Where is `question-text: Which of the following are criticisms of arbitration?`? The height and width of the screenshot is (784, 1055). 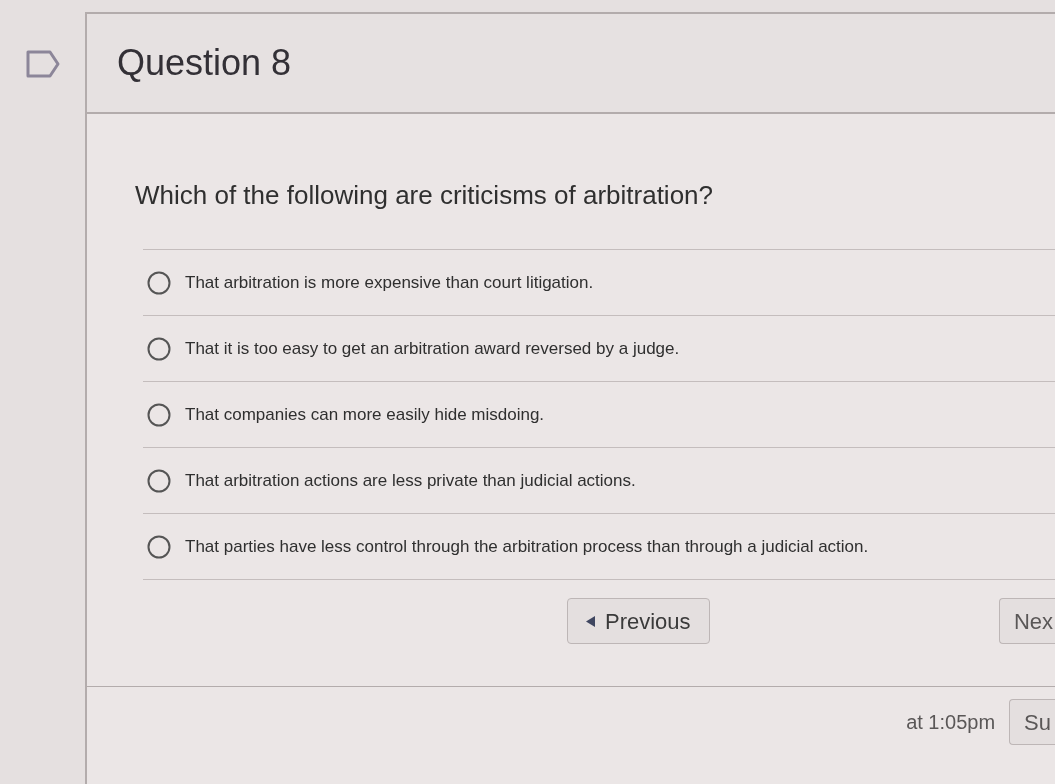
question-text: Which of the following are criticisms of arbitration? is located at coordinates (424, 195).